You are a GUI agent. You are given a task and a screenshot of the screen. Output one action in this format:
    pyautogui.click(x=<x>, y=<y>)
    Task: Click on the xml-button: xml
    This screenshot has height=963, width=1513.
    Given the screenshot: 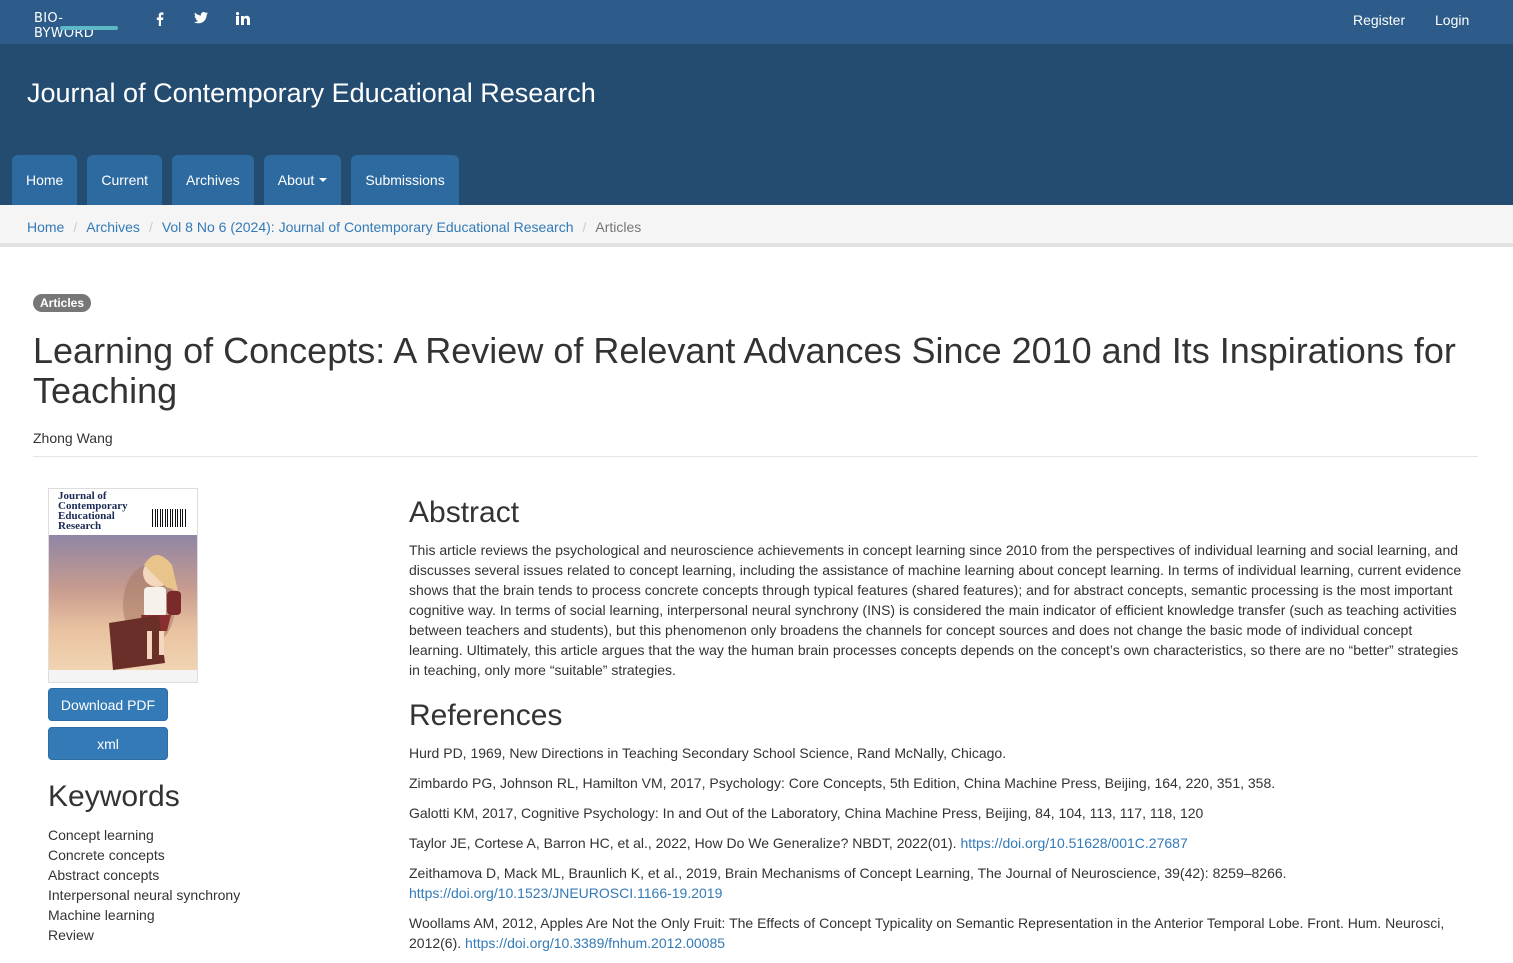 What is the action you would take?
    pyautogui.click(x=108, y=743)
    